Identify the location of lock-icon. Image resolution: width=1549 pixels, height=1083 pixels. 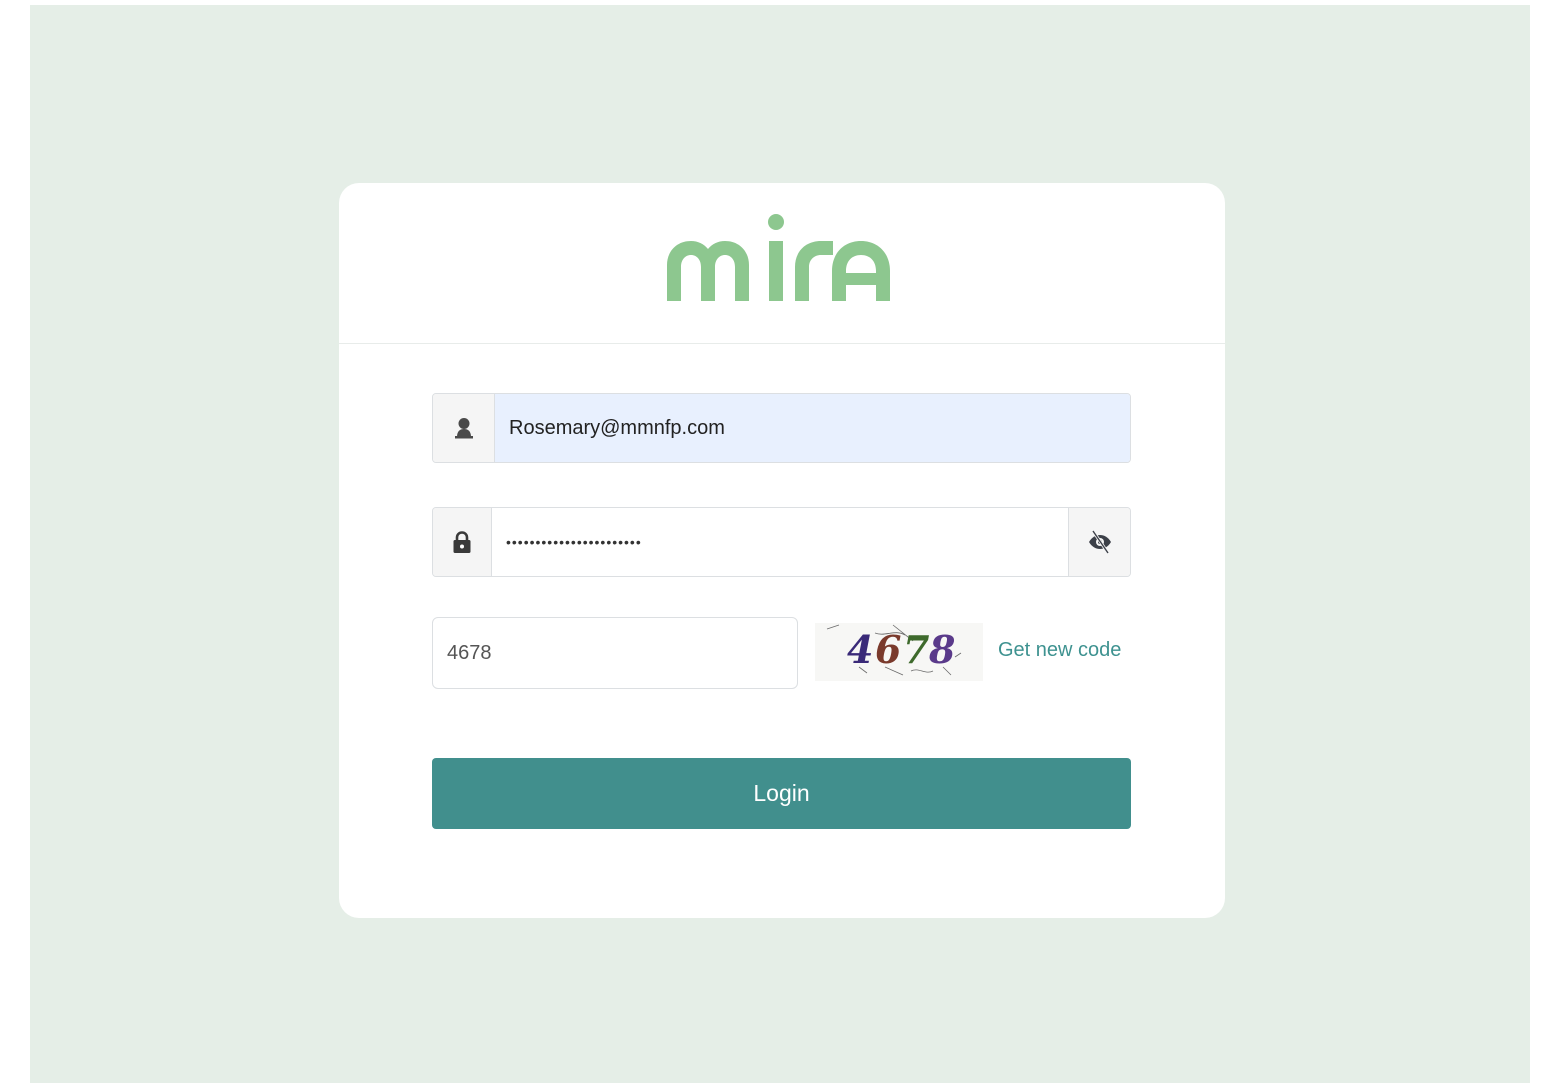
(462, 542).